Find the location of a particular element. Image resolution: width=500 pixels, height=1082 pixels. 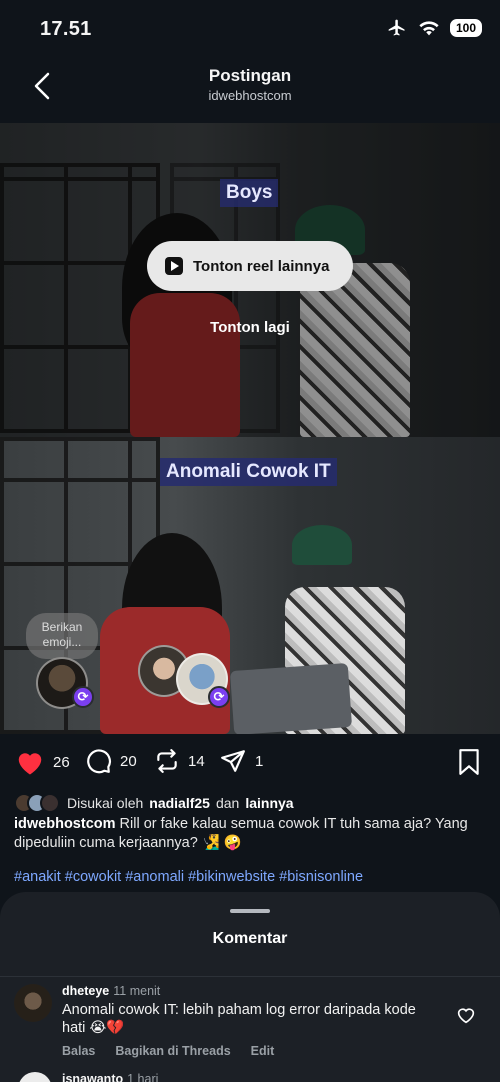

liked-by-user: nadialf25 is located at coordinates (179, 803).